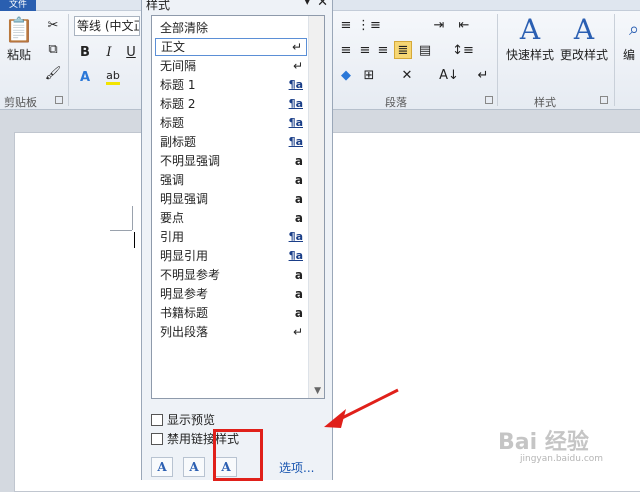 Image resolution: width=640 pixels, height=492 pixels. Describe the element at coordinates (562, 459) in the screenshot. I see `watermark-url: jingyan.baidu.com` at that location.